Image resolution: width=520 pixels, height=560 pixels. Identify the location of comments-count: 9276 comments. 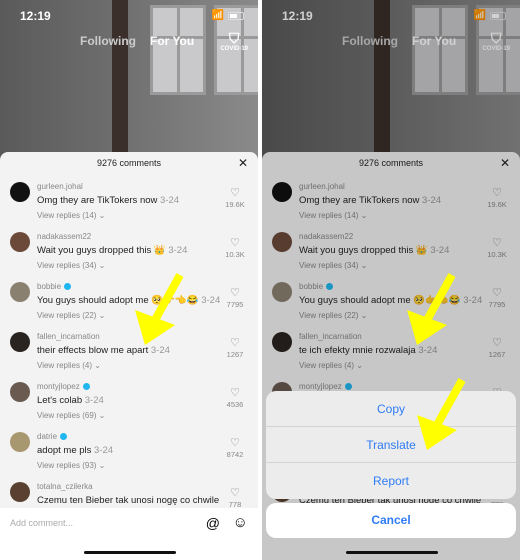
(129, 163).